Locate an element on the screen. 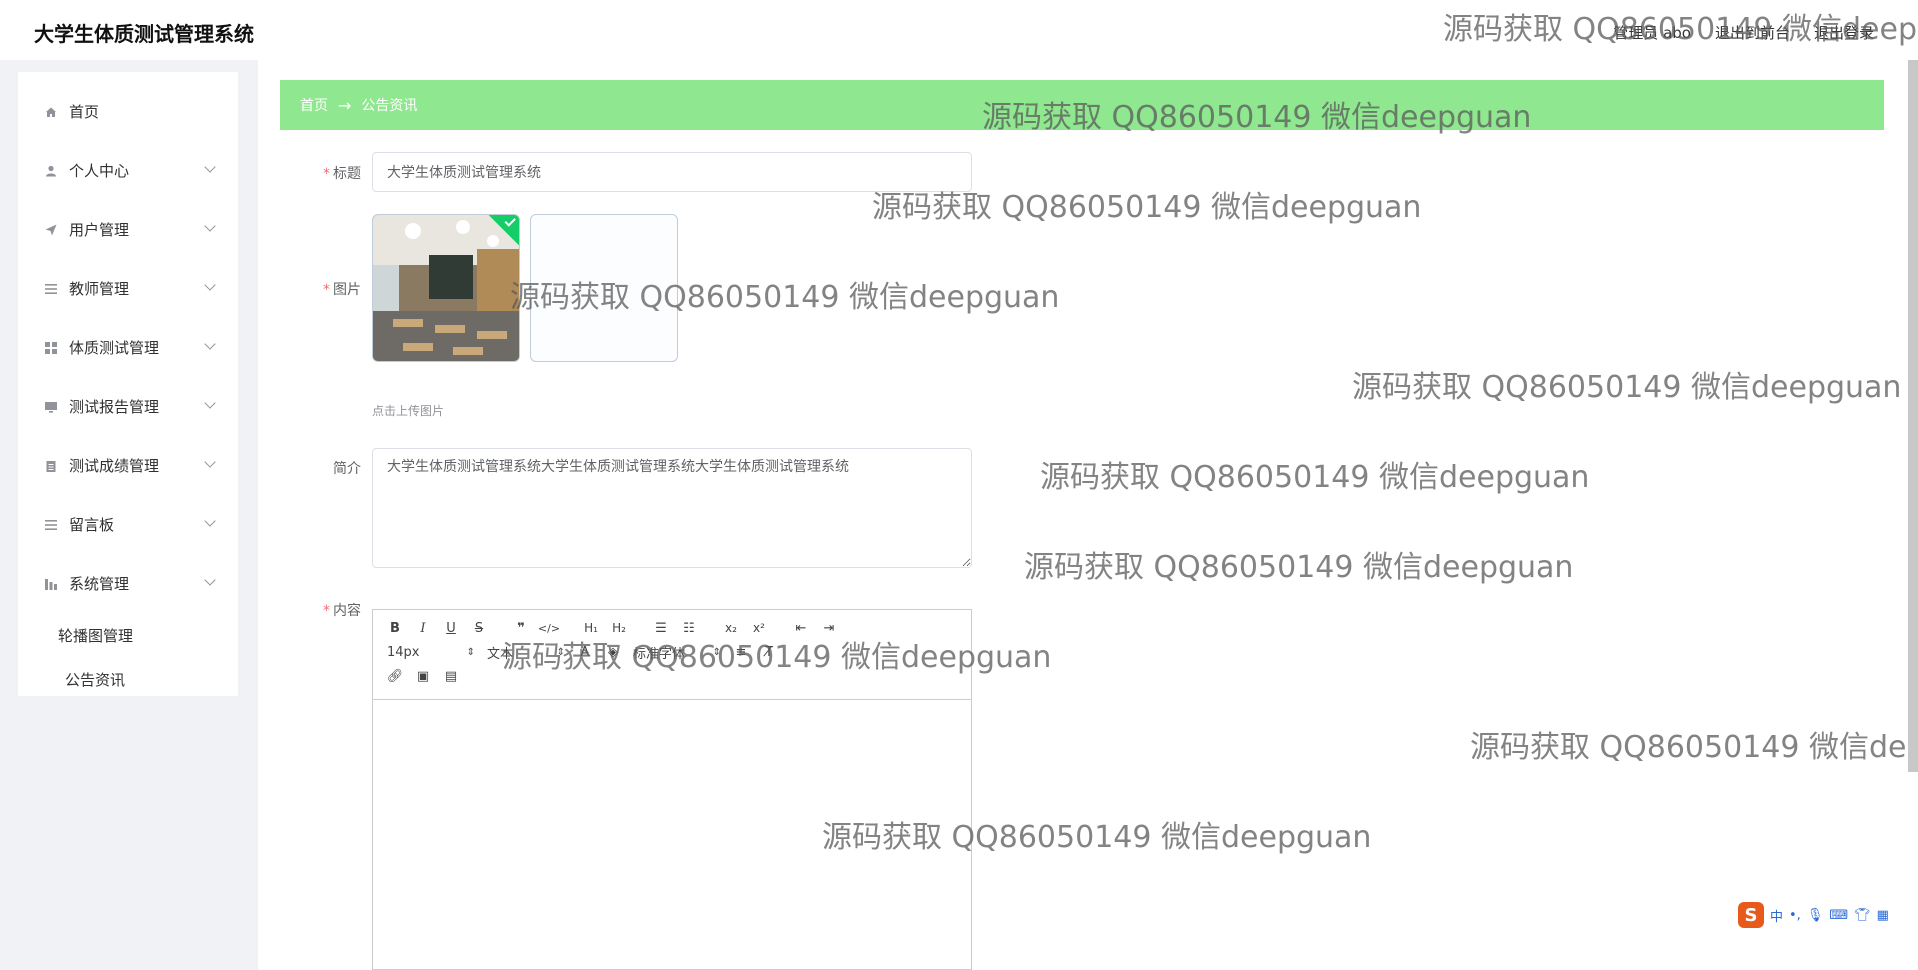 The width and height of the screenshot is (1918, 970). ime-language: 中 is located at coordinates (1776, 915).